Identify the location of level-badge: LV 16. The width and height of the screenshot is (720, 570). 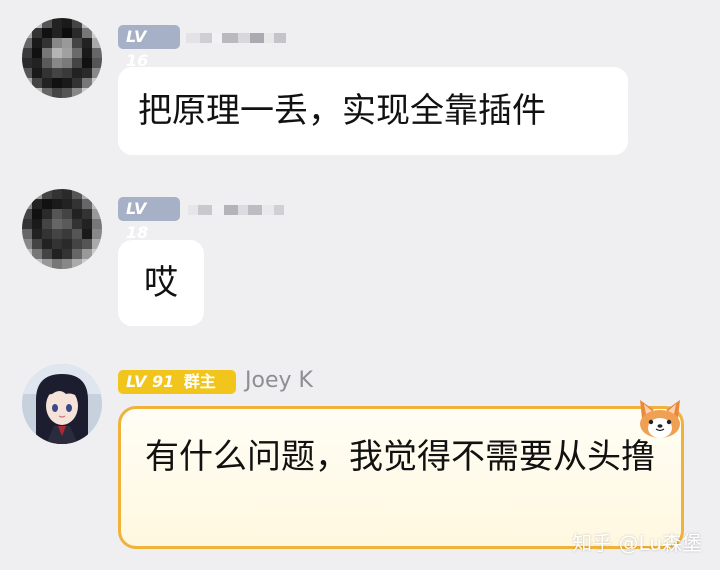
(149, 47).